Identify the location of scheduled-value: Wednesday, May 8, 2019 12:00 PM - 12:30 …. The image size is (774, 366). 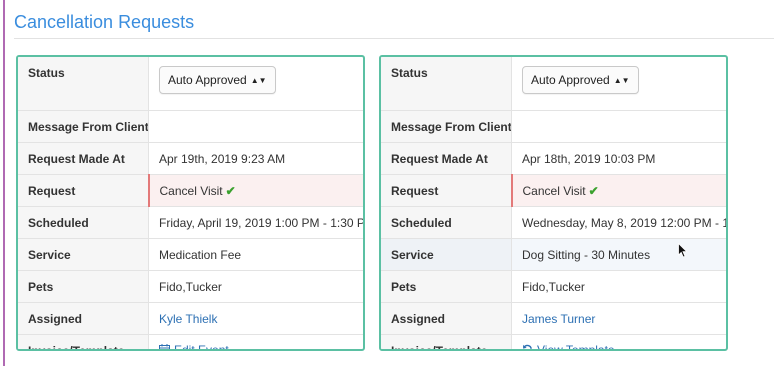
(618, 222).